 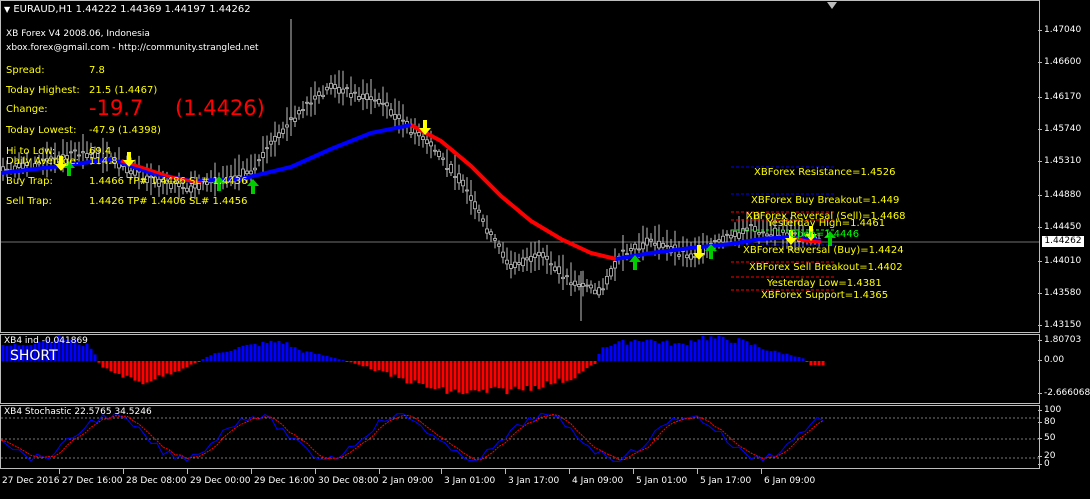 What do you see at coordinates (826, 267) in the screenshot?
I see `level-sell-breakout: XBForex Sell Breakout=1.4402` at bounding box center [826, 267].